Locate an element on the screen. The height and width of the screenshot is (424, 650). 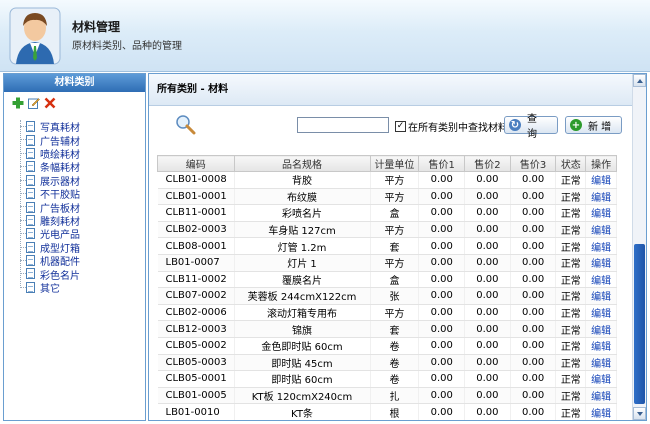
query-icon: ↻ is located at coordinates (515, 125).